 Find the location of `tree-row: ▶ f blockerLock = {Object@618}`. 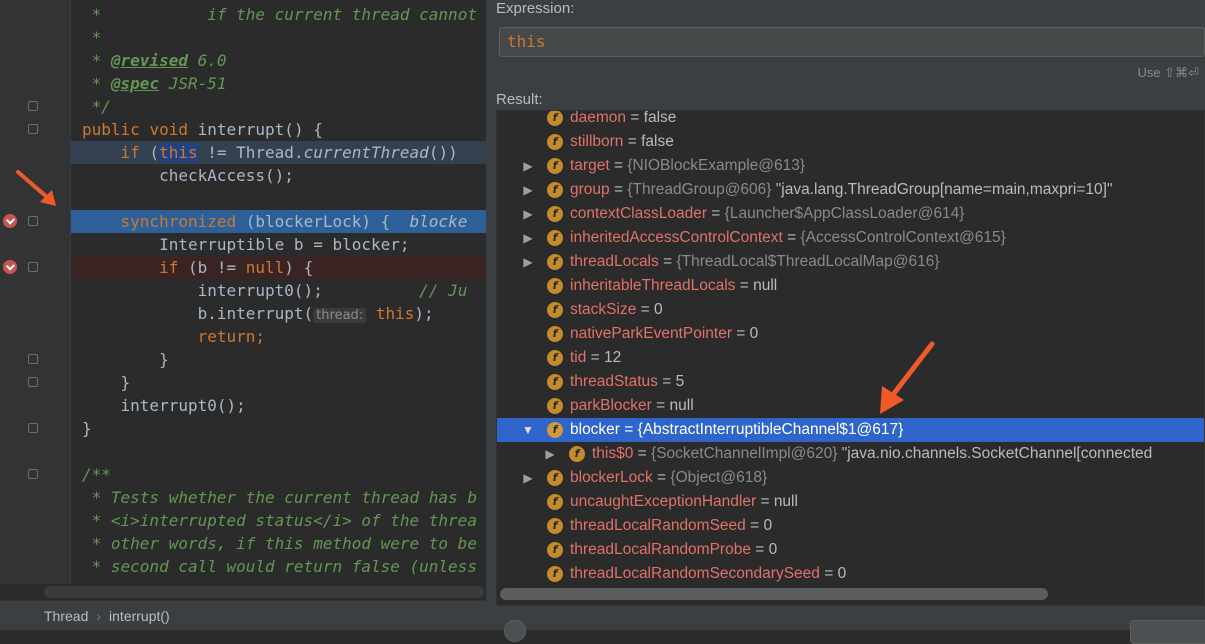

tree-row: ▶ f blockerLock = {Object@618} is located at coordinates (850, 478).